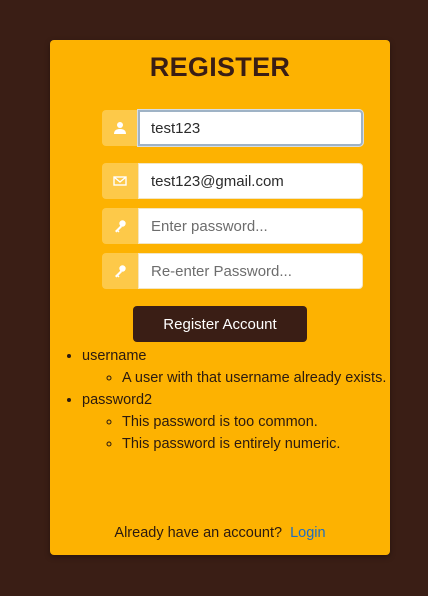  What do you see at coordinates (120, 128) in the screenshot?
I see `user-icon` at bounding box center [120, 128].